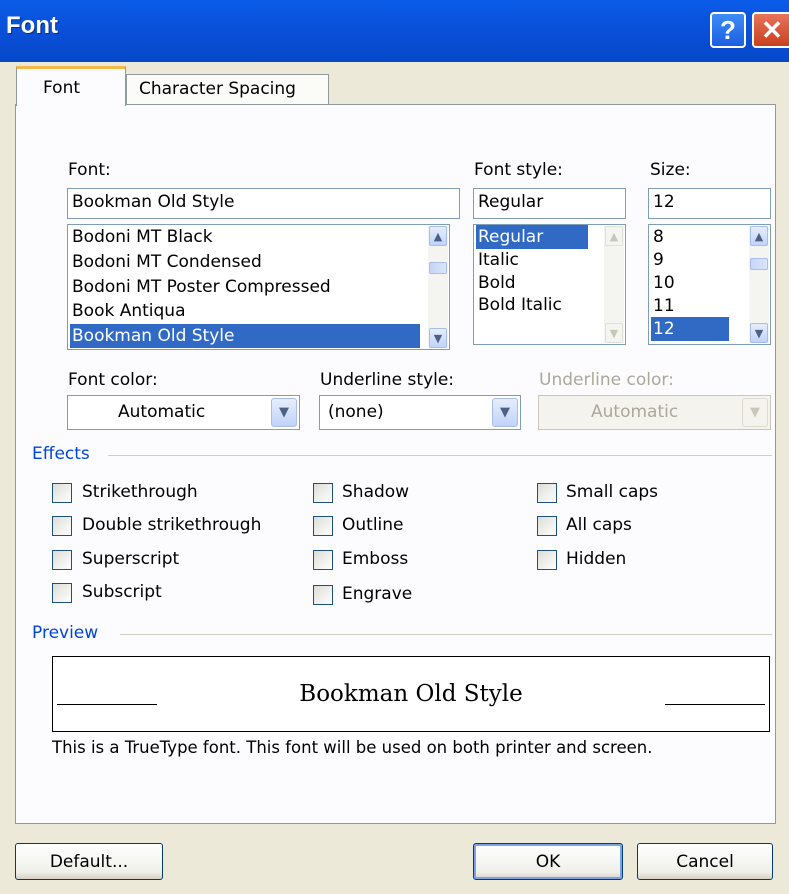 Image resolution: width=789 pixels, height=894 pixels. What do you see at coordinates (356, 412) in the screenshot?
I see `underline-style-value: (none)` at bounding box center [356, 412].